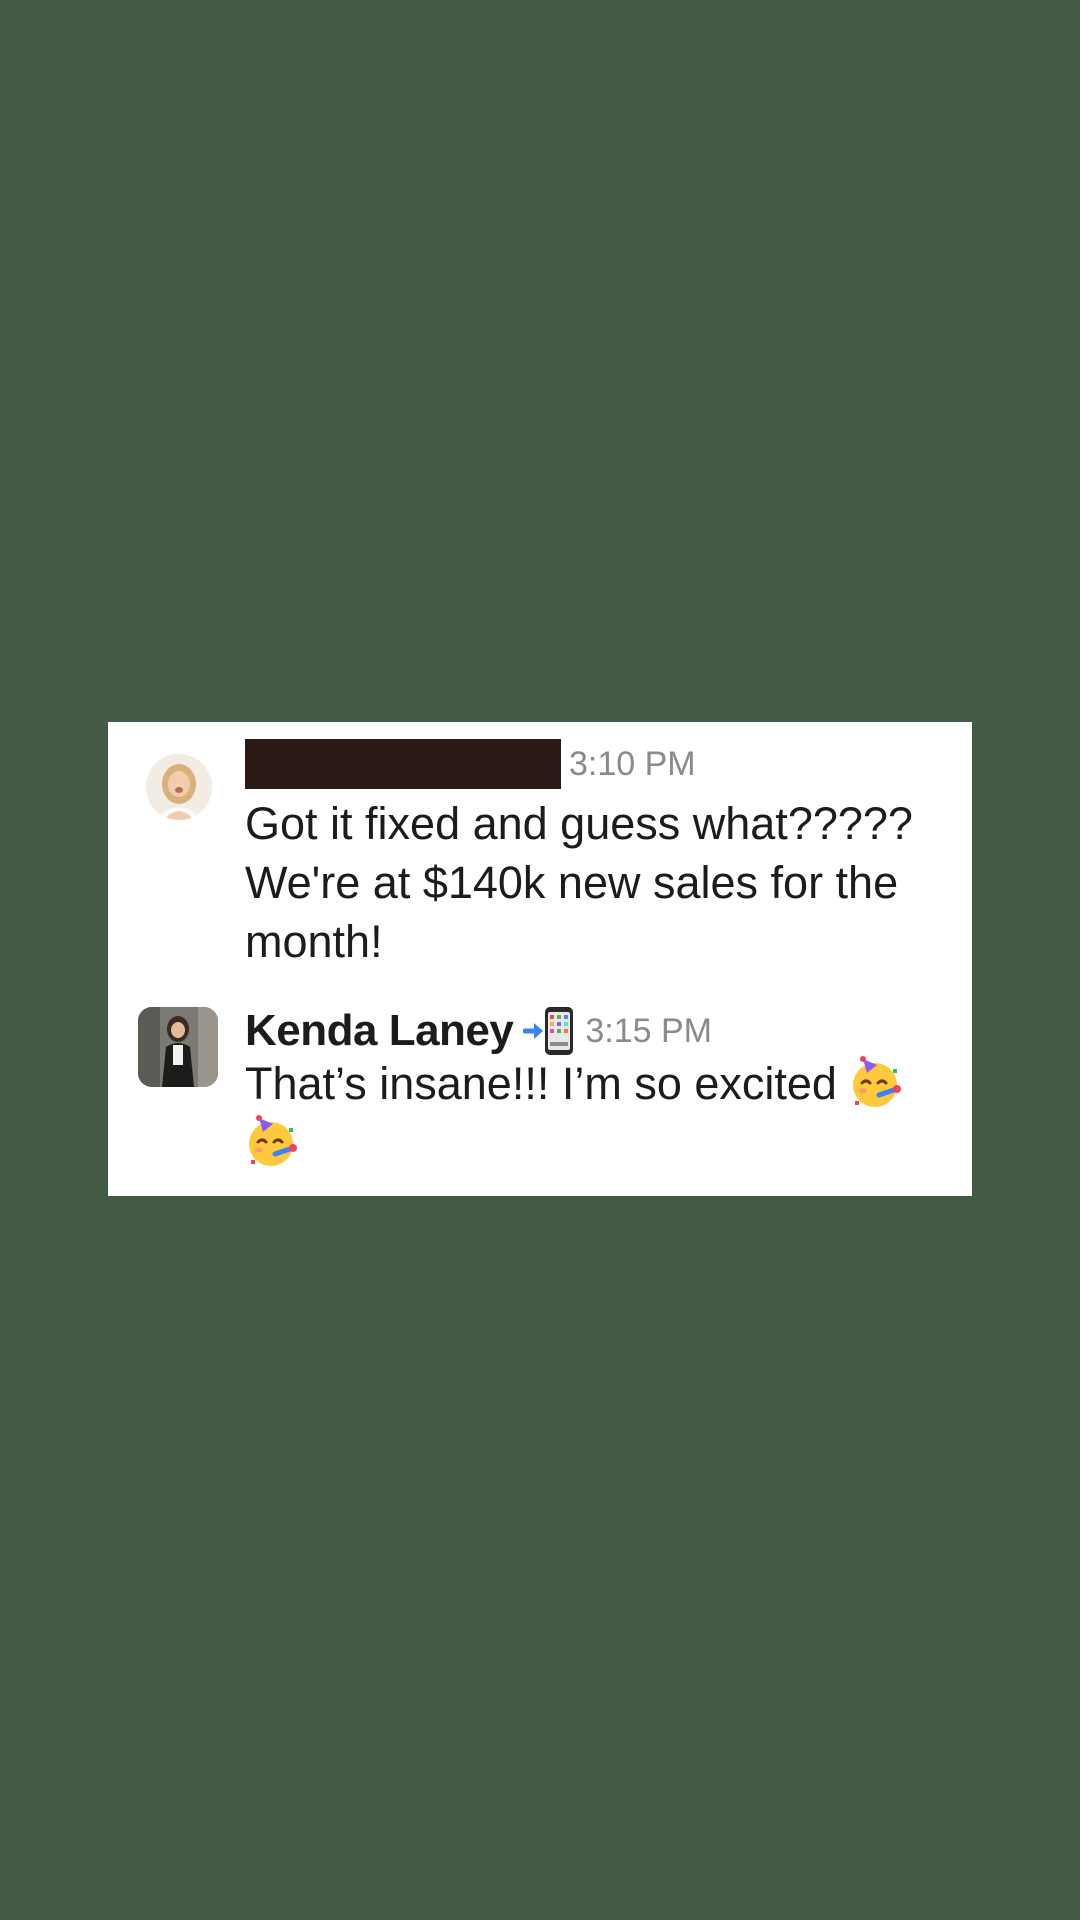 This screenshot has width=1080, height=1920. I want to click on message-text: That’s insane!!! I’m so excited, so click(605, 1113).